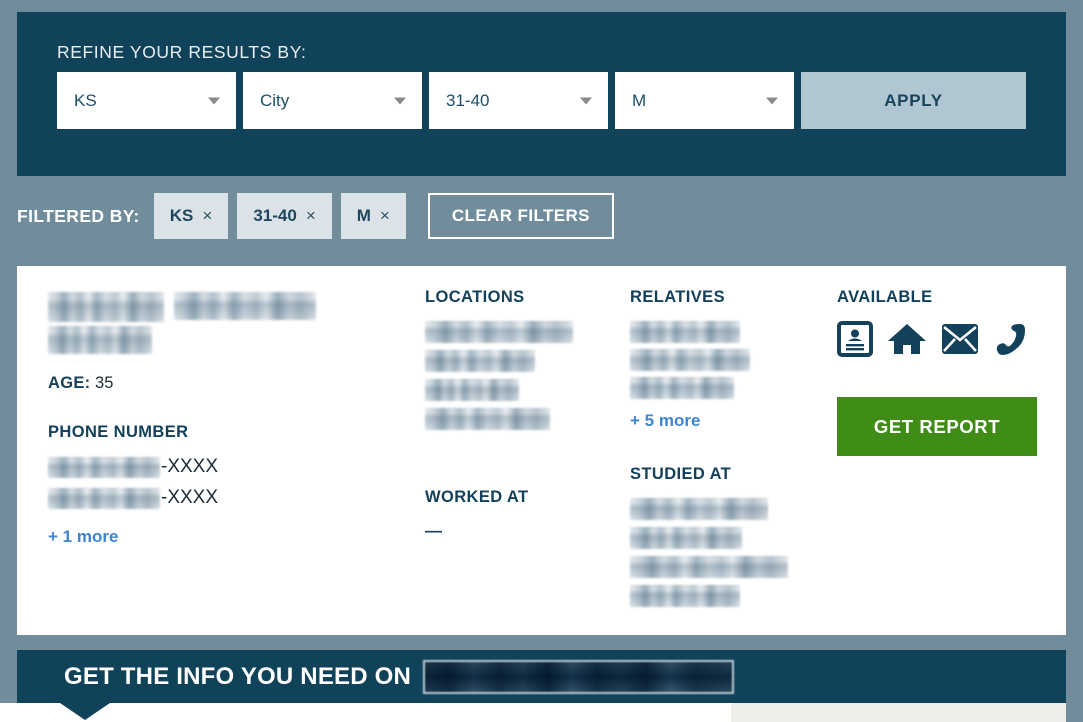 Image resolution: width=1083 pixels, height=722 pixels. I want to click on relatives-heading: RELATIVES, so click(677, 297).